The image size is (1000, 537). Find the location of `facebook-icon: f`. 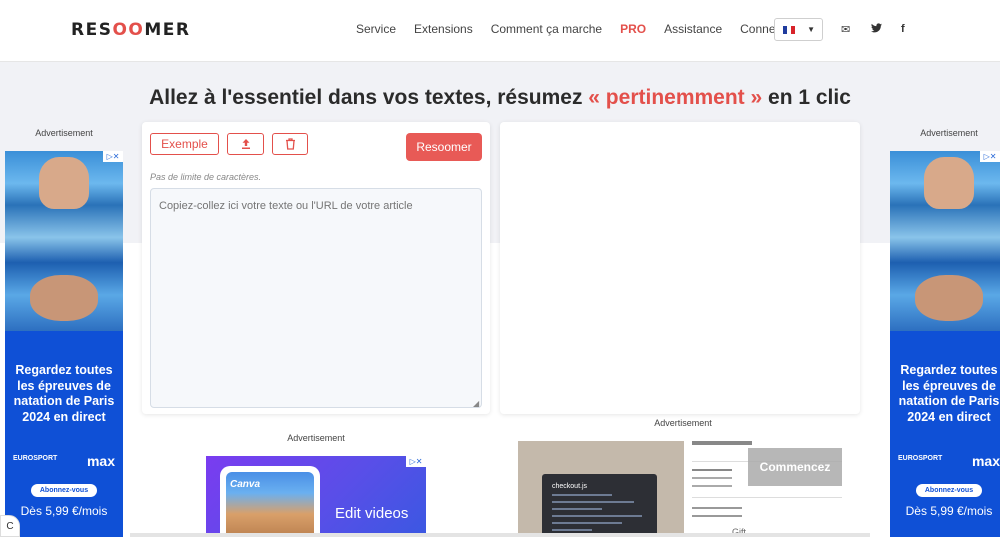

facebook-icon: f is located at coordinates (903, 29).